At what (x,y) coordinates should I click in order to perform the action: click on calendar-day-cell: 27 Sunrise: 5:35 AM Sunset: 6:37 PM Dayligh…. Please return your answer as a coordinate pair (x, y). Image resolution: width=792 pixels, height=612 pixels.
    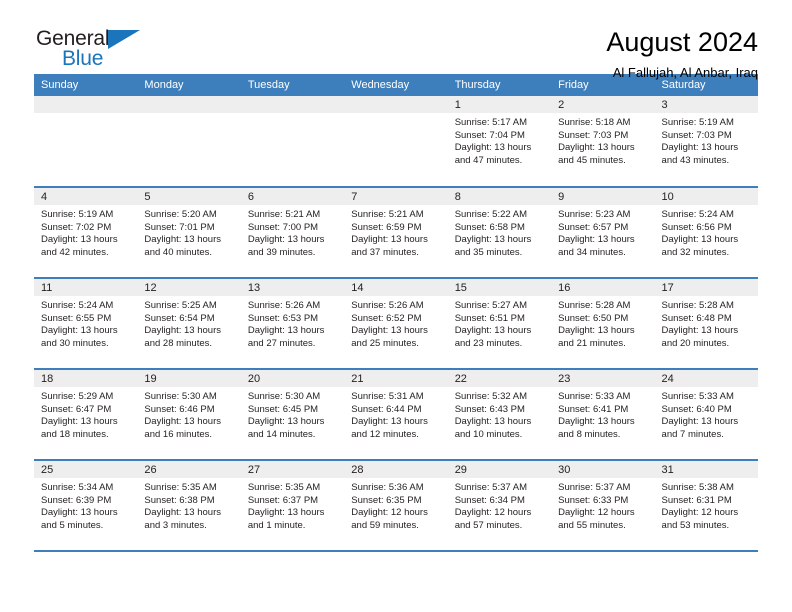
    Looking at the image, I should click on (292, 506).